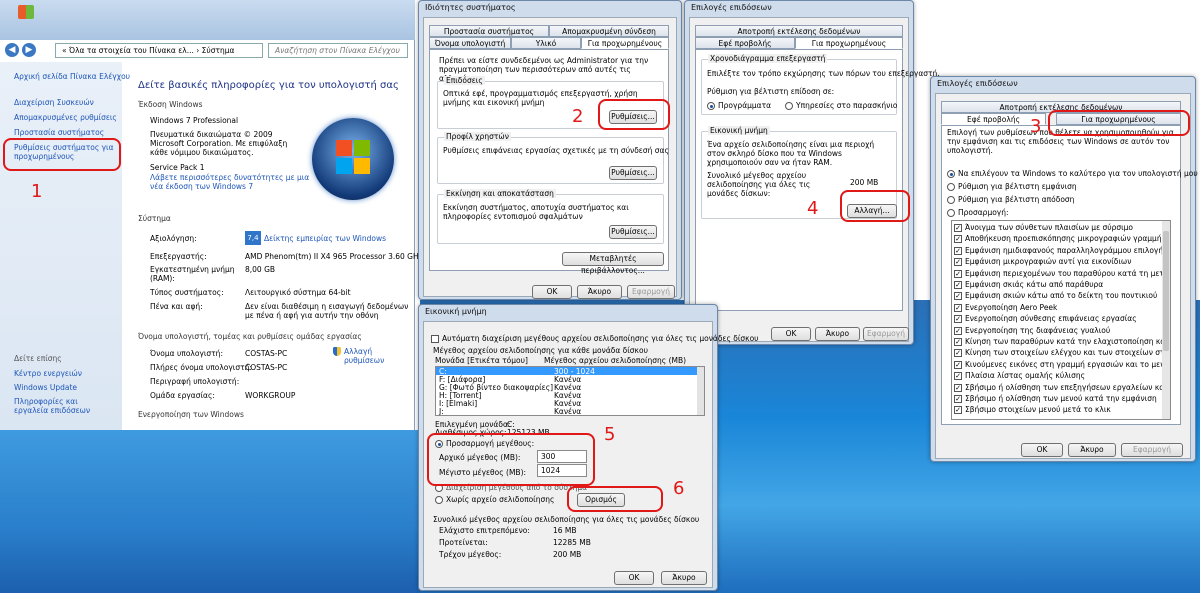 This screenshot has width=1200, height=593. I want to click on list-item: C: 300 - 1024, so click(567, 371).